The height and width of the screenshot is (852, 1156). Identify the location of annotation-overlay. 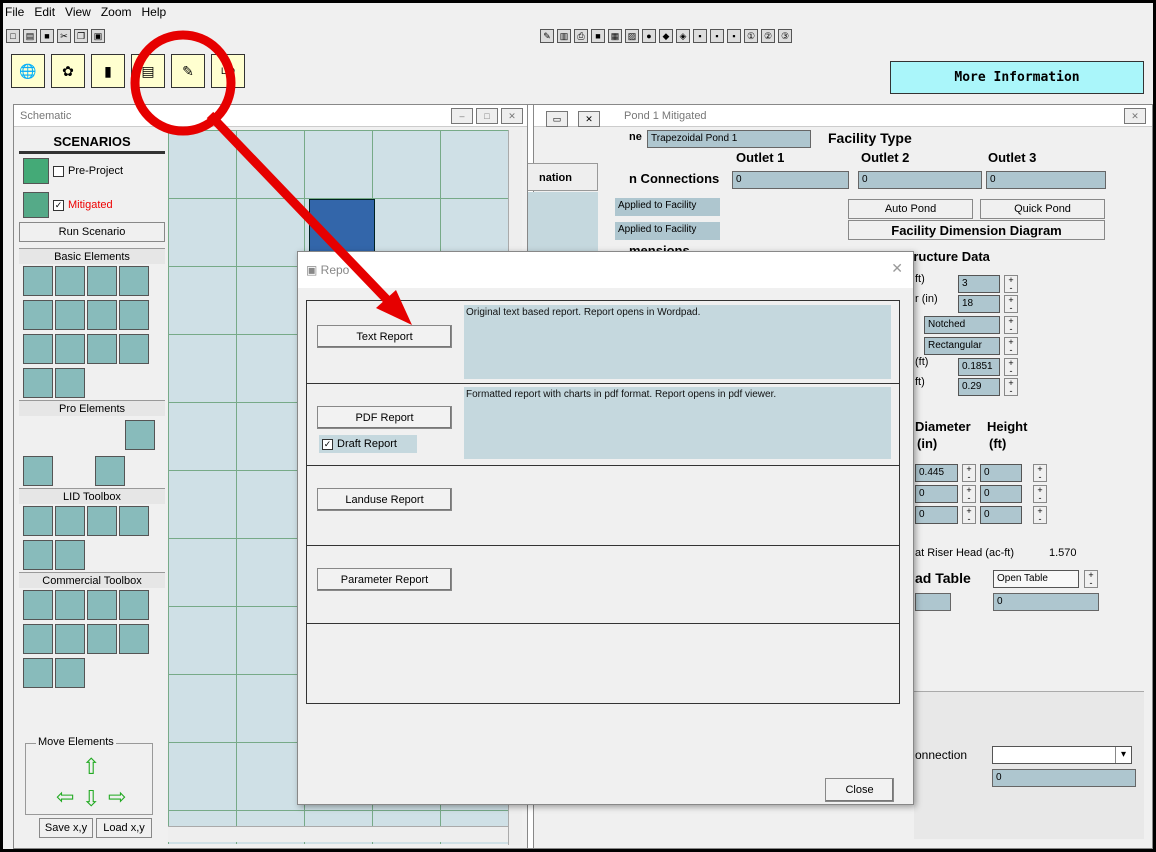
(271, 177).